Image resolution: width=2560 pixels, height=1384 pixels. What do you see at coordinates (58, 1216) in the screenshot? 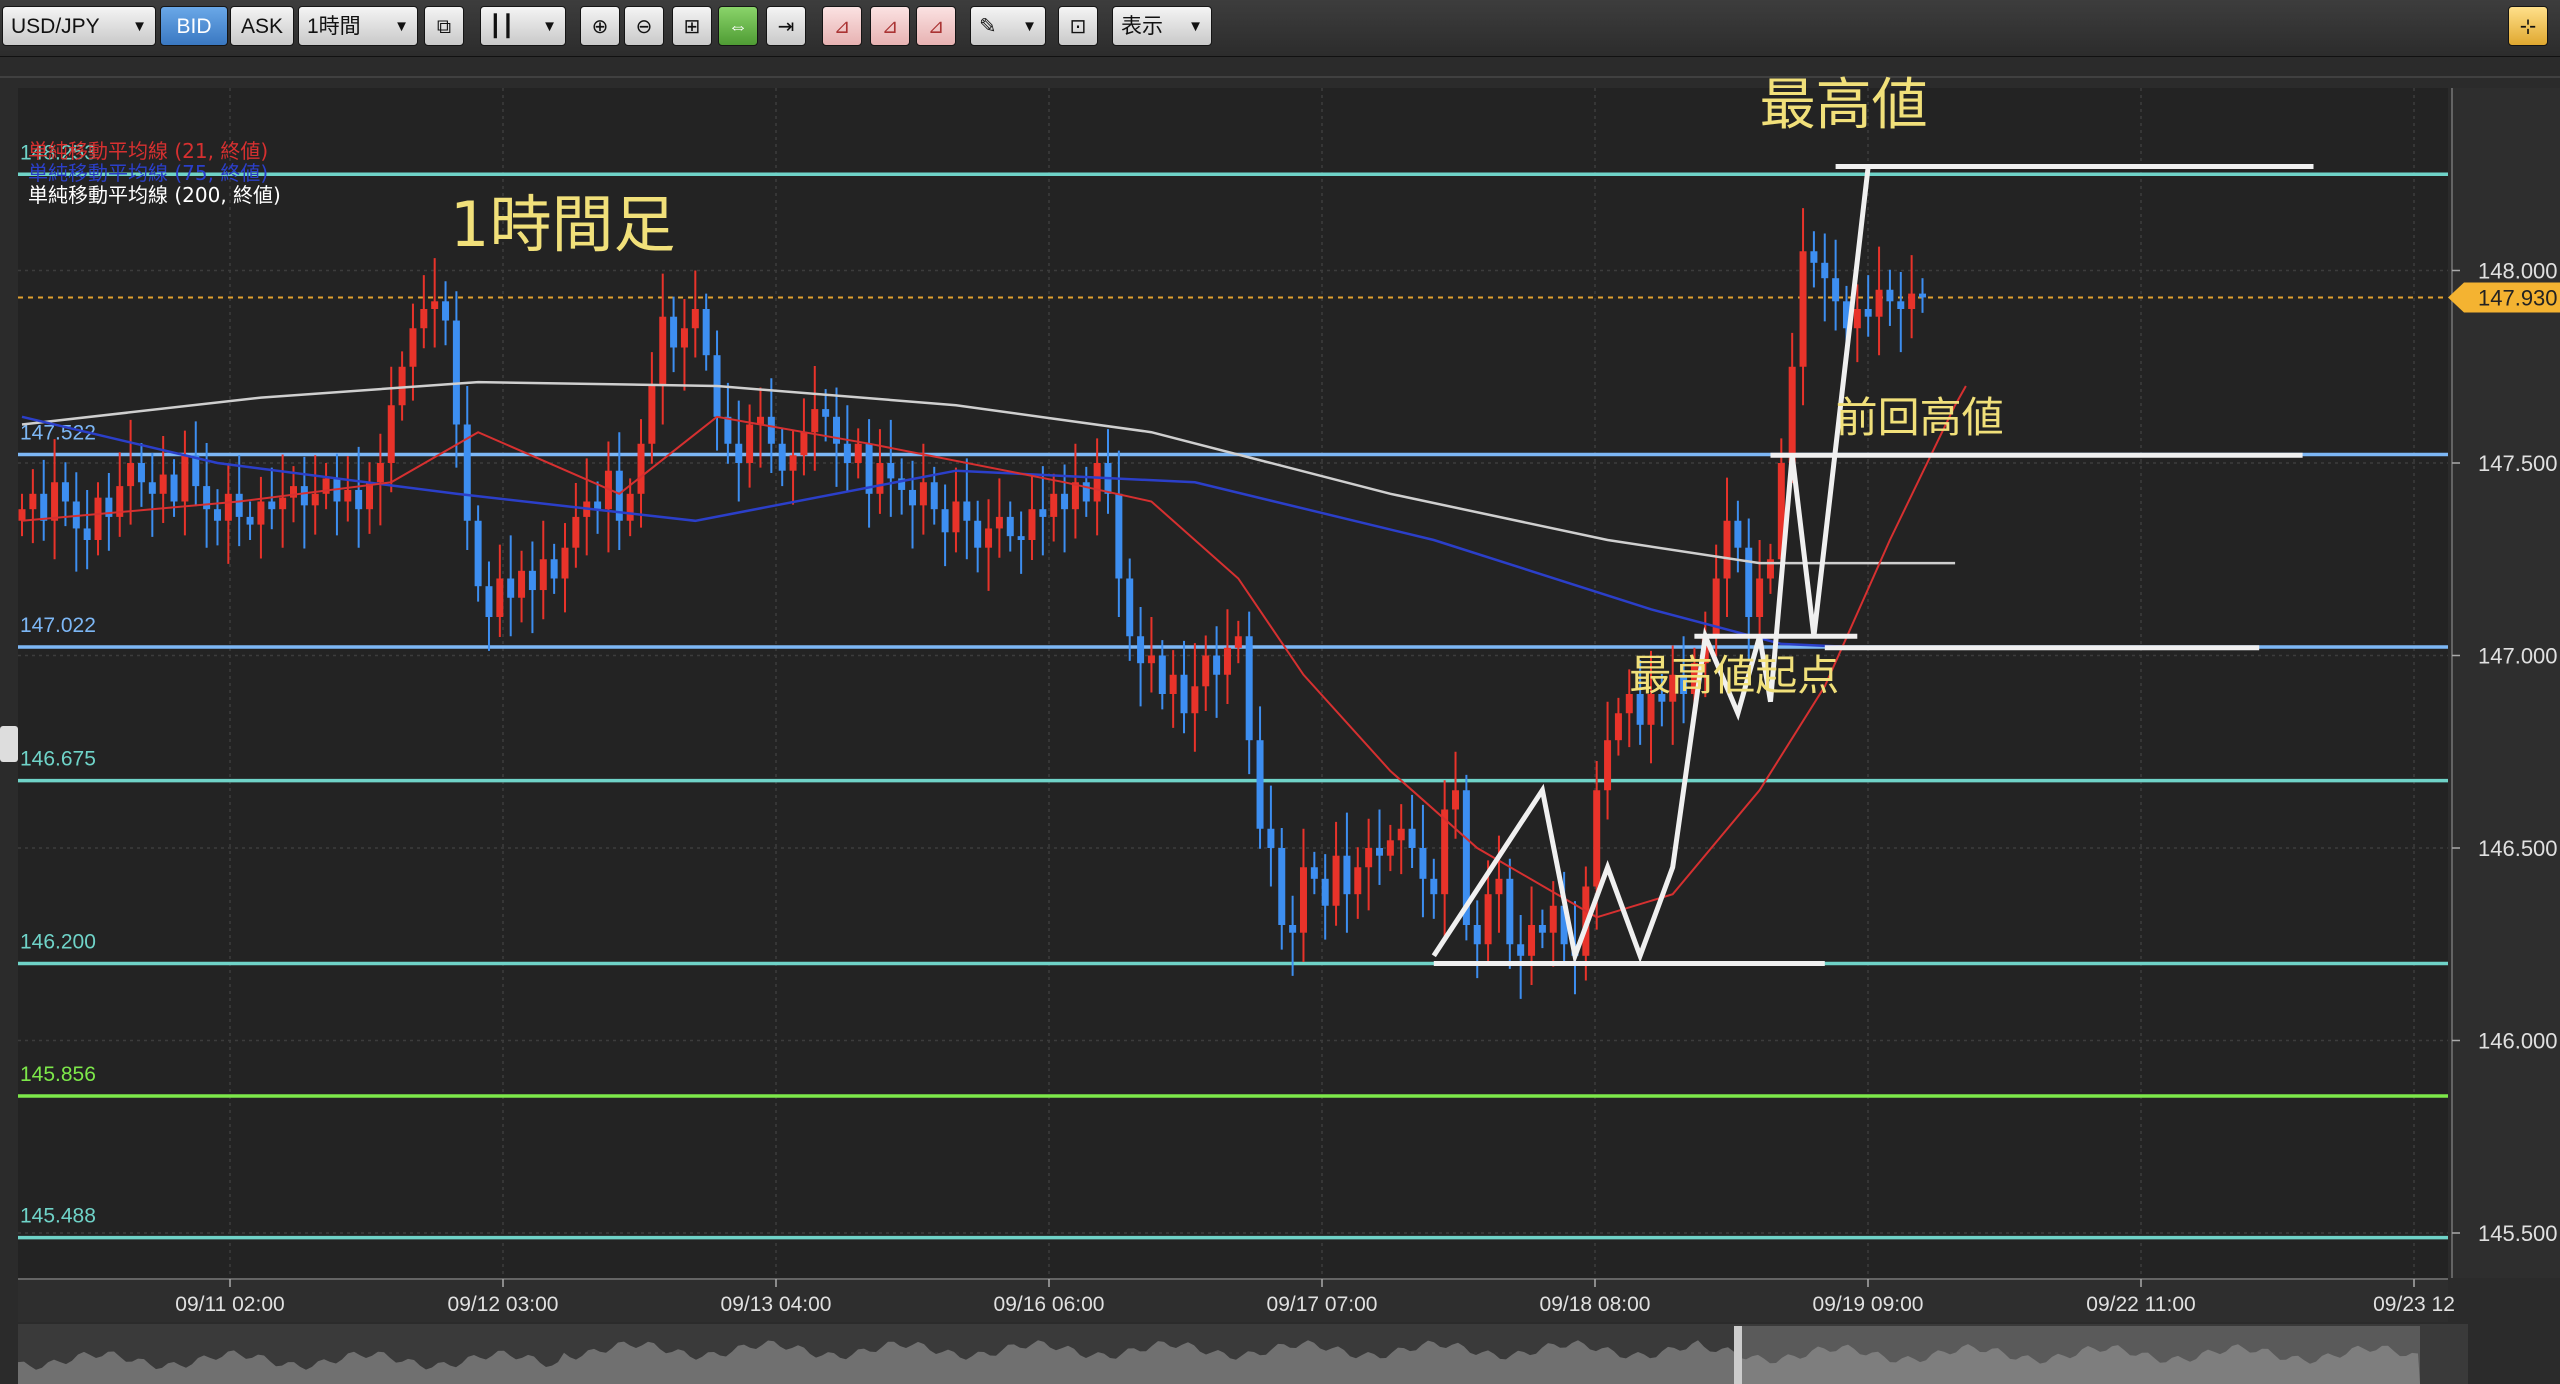
I see `level-label: 145.488` at bounding box center [58, 1216].